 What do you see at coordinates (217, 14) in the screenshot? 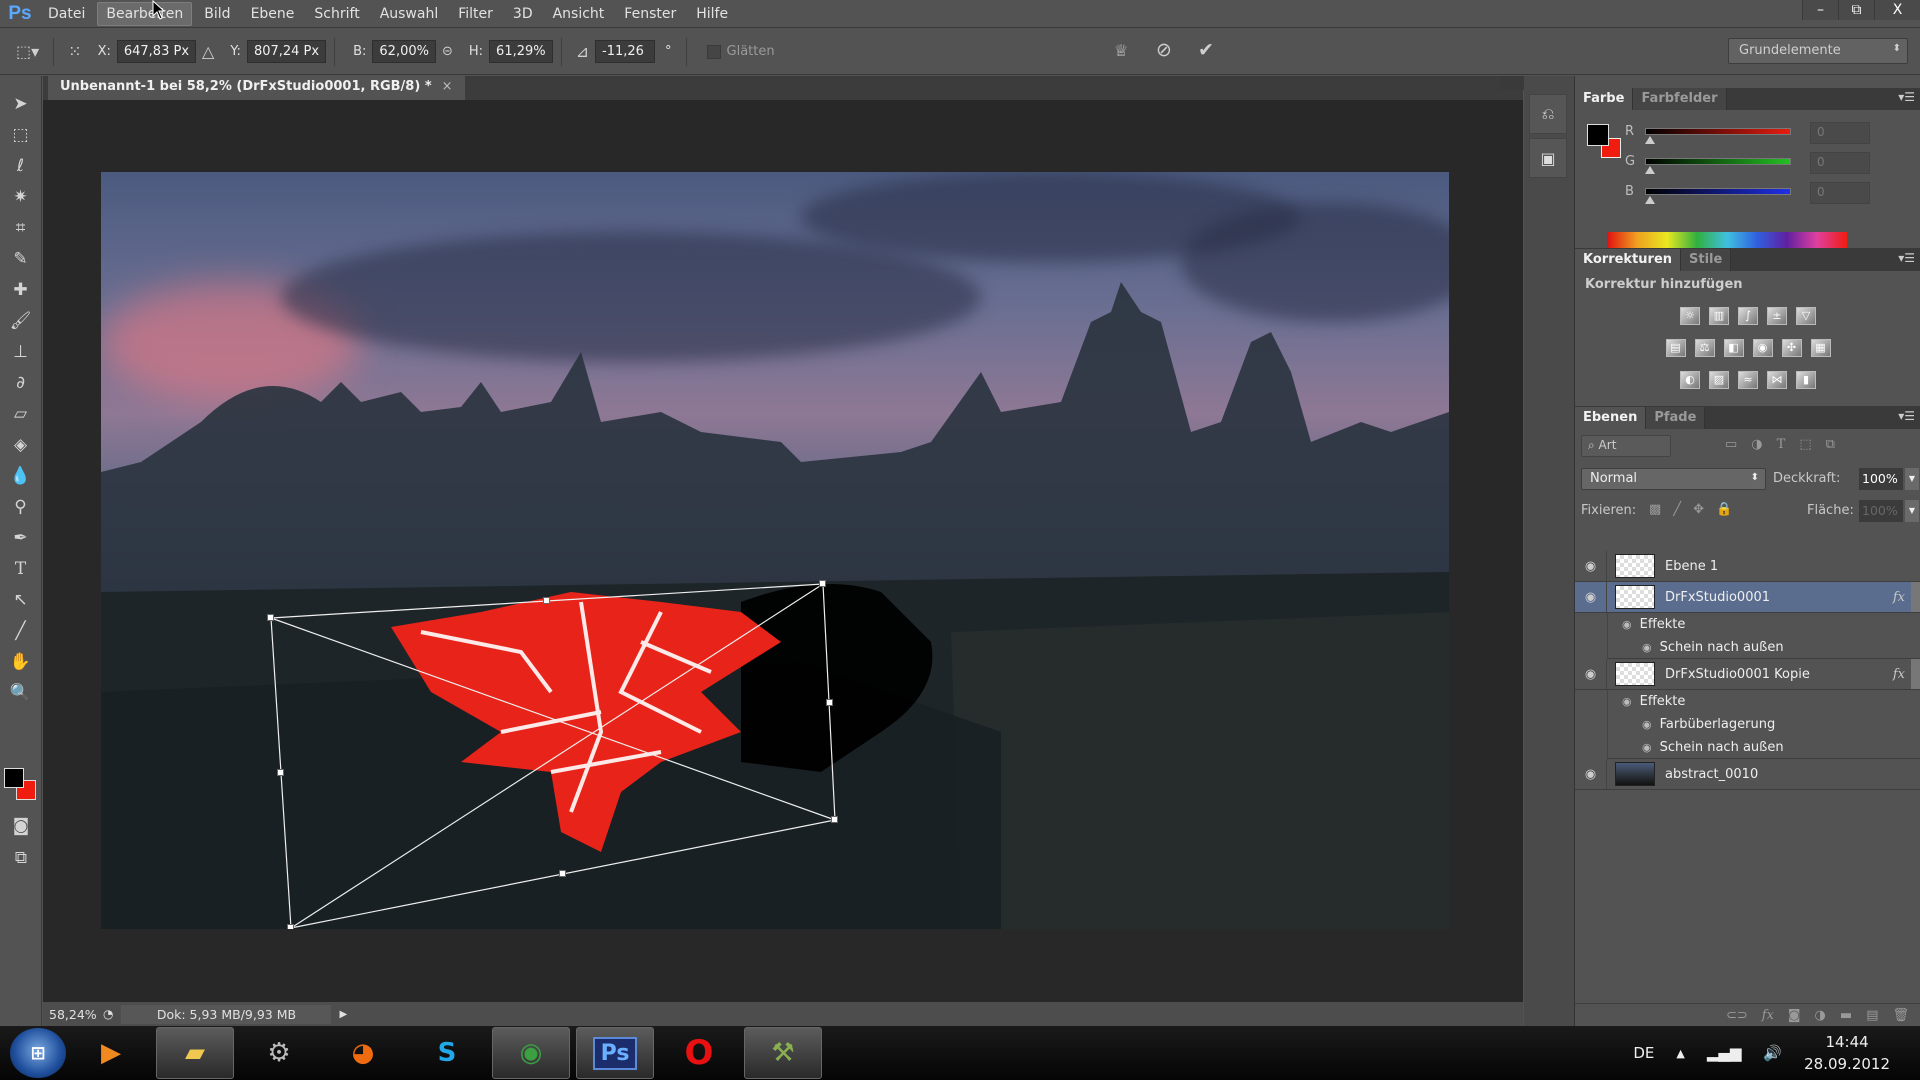
I see `menu-bild: Bild` at bounding box center [217, 14].